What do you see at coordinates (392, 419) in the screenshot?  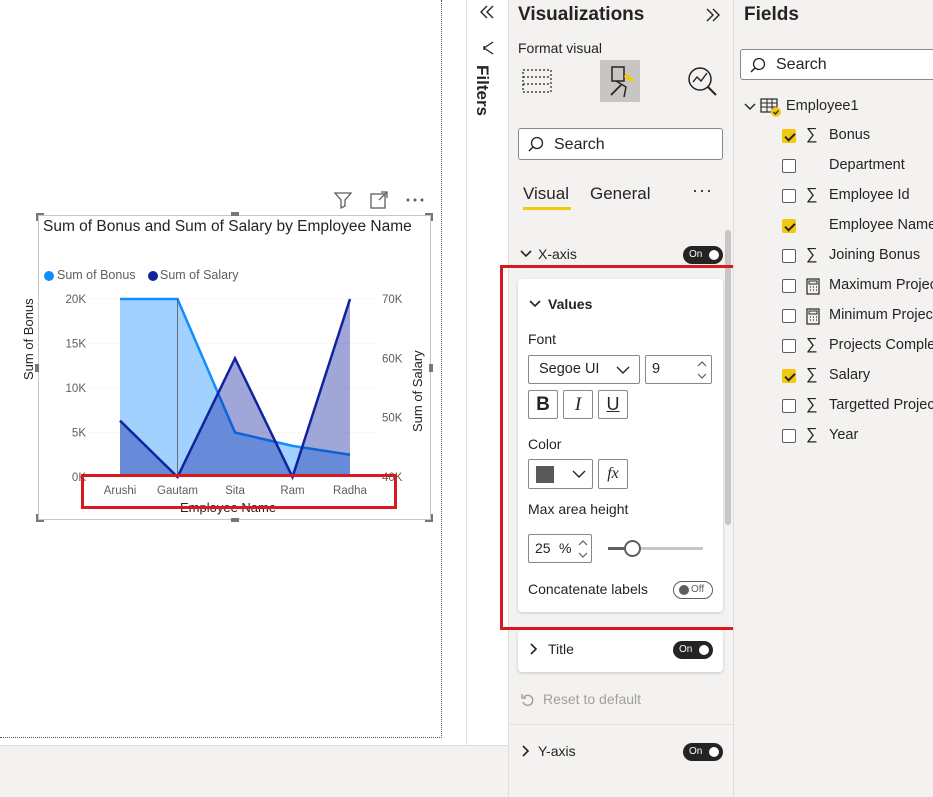 I see `y2-tick-label: 50K` at bounding box center [392, 419].